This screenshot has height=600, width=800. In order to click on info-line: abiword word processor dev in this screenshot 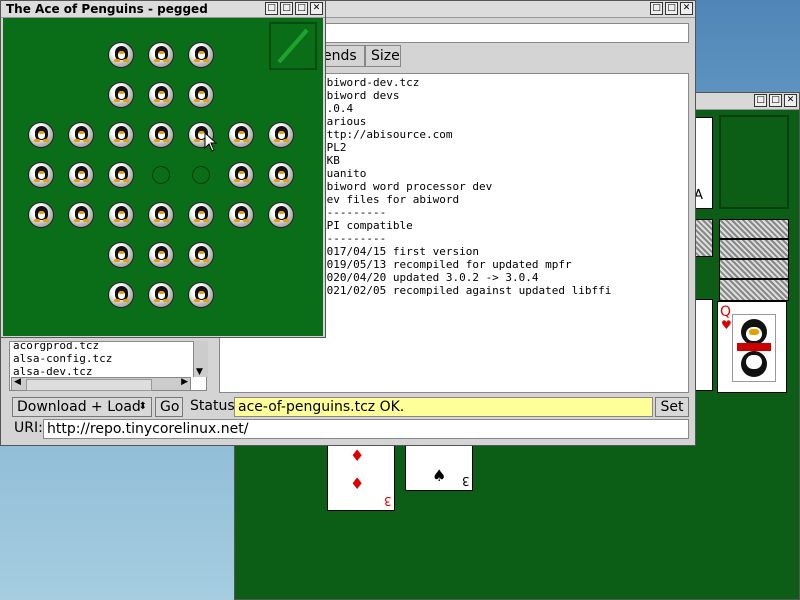, I will do `click(406, 186)`.